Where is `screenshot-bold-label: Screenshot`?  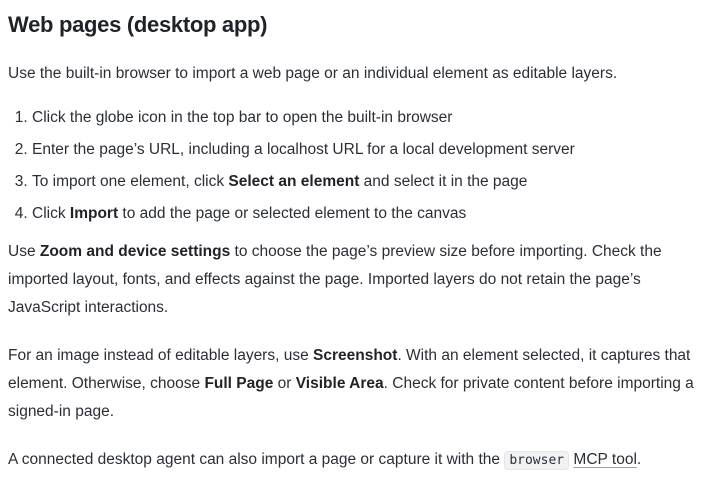
screenshot-bold-label: Screenshot is located at coordinates (355, 355).